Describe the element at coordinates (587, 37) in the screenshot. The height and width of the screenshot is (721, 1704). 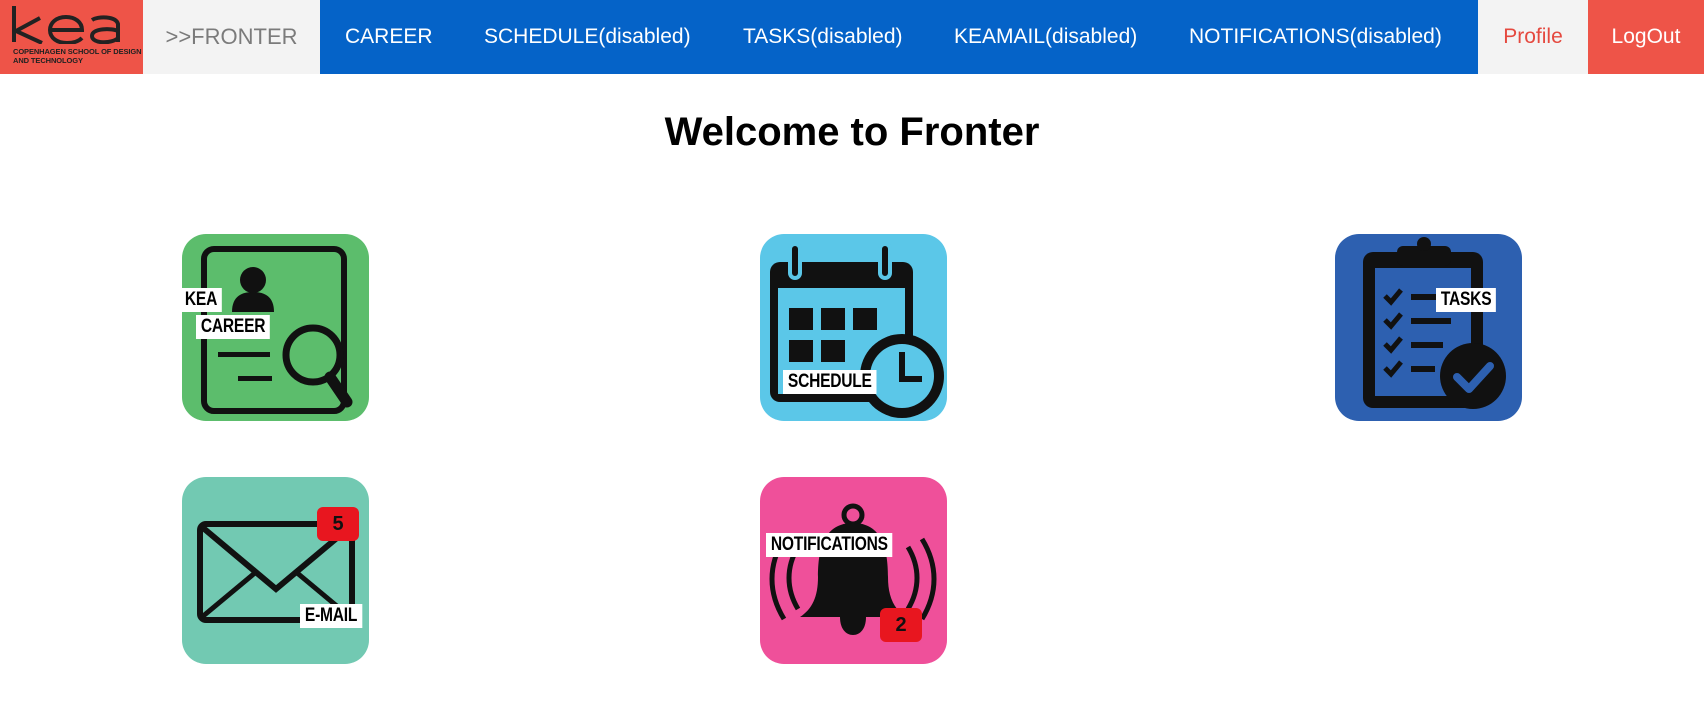
I see `nav-schedule: SCHEDULE(disabled)` at that location.